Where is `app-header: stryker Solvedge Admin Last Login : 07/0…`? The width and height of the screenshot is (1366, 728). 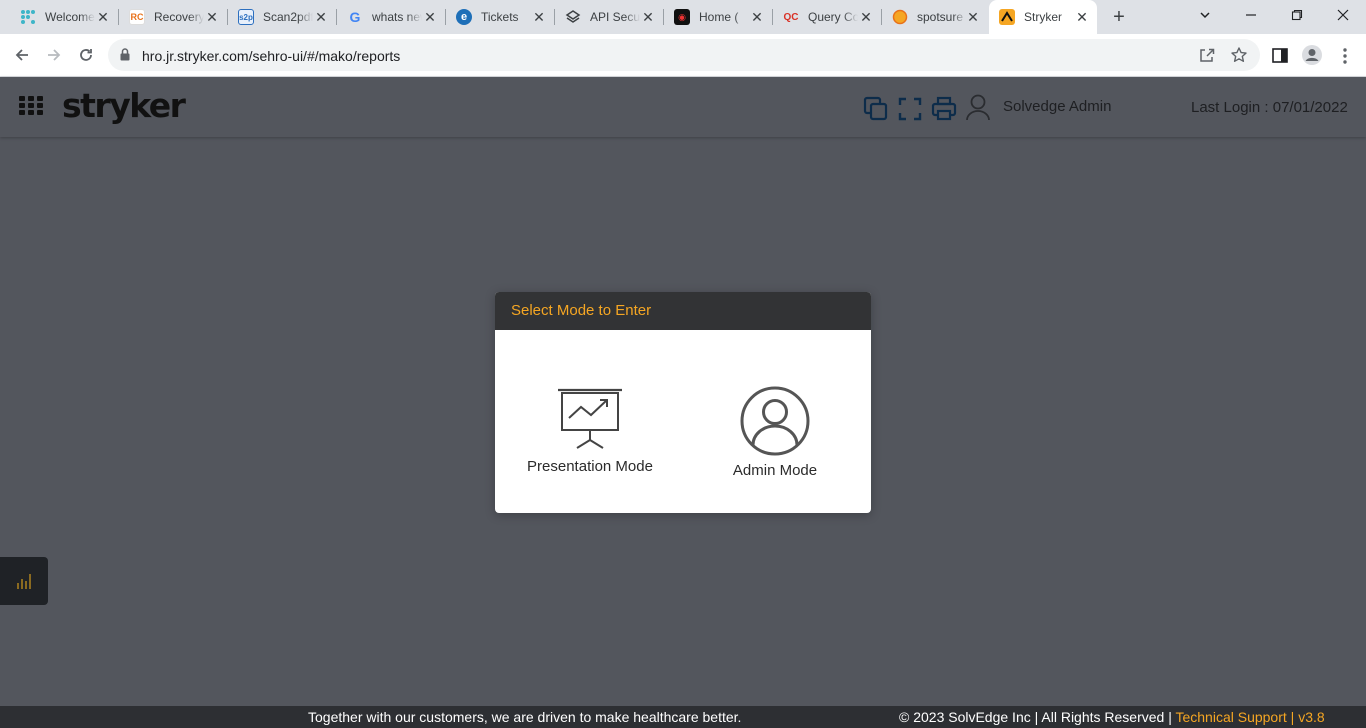
app-header: stryker Solvedge Admin Last Login : 07/0… is located at coordinates (683, 107).